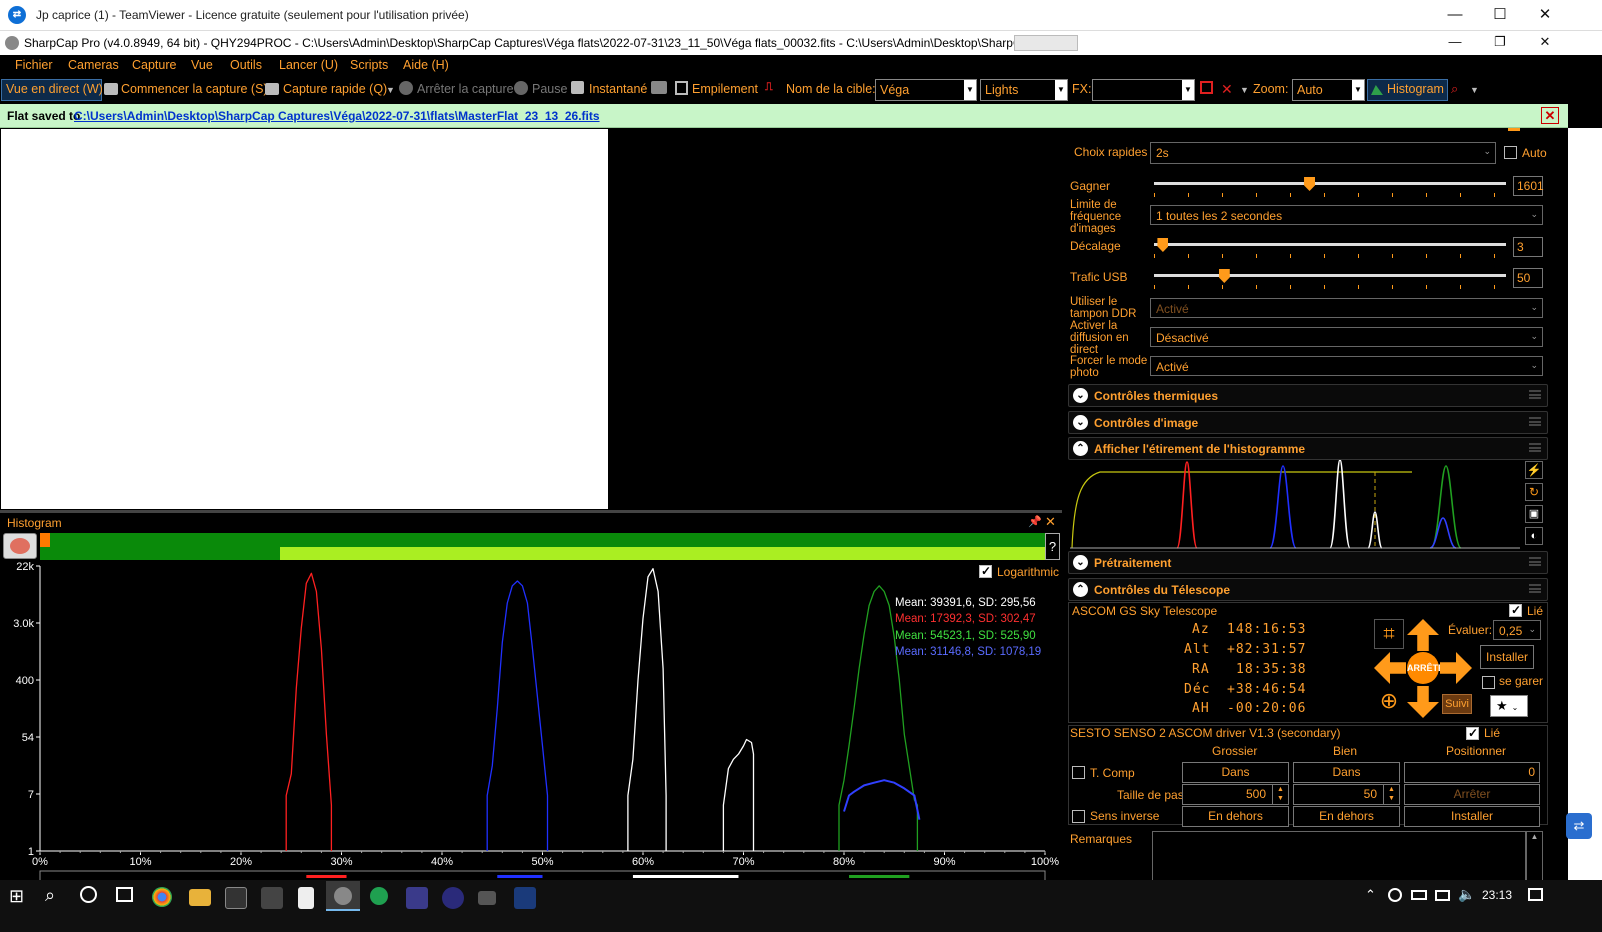 The width and height of the screenshot is (1602, 932). Describe the element at coordinates (1308, 448) in the screenshot. I see `section-histogram-stretch: ⌃ Afficher l'étirement de l'histogramme` at that location.